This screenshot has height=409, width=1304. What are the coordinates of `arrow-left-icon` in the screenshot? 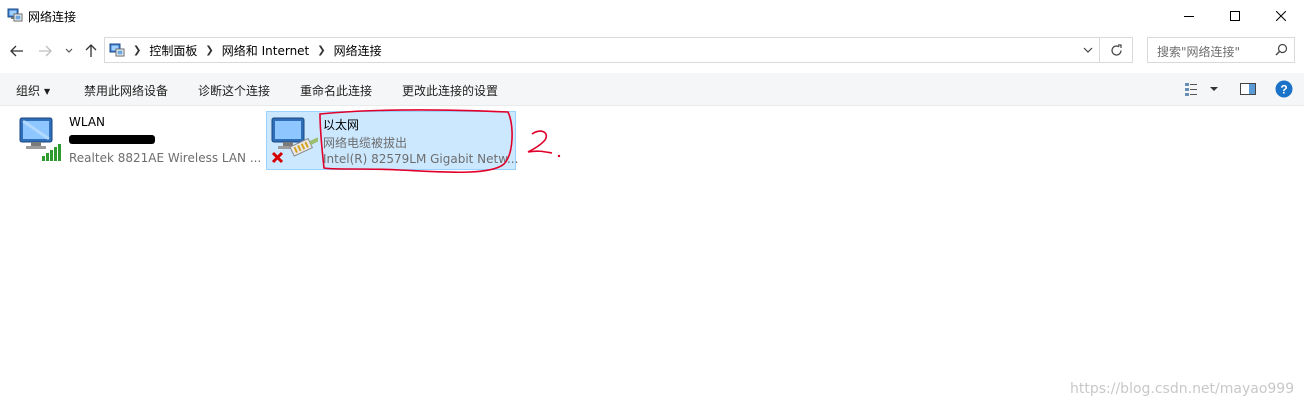 It's located at (16, 51).